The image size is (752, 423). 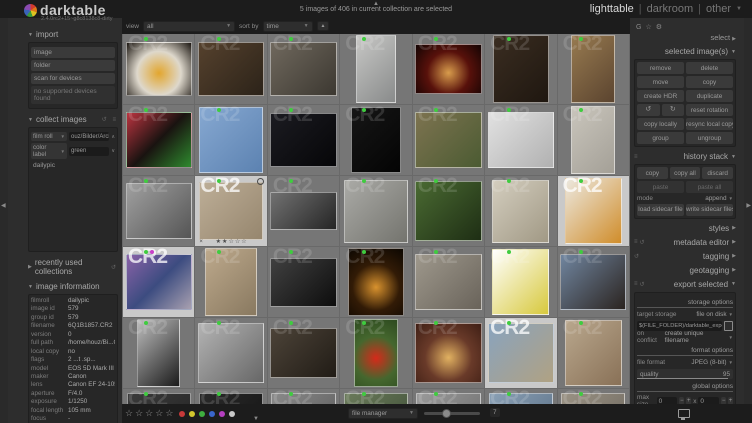 I want to click on load-sidecar-file-button: load sidecar file, so click(x=660, y=209).